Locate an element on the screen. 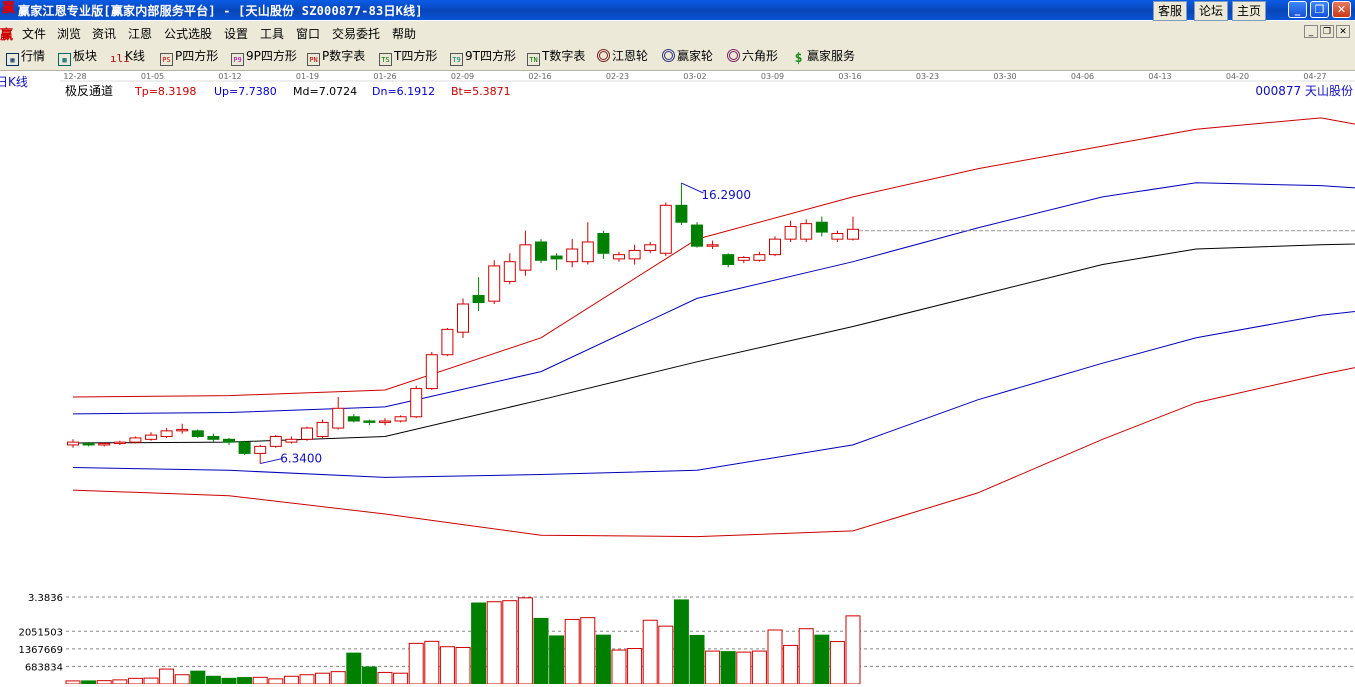 The width and height of the screenshot is (1355, 687). volume-panel: 3.3836 2051503 1367669 683834 is located at coordinates (686, 639).